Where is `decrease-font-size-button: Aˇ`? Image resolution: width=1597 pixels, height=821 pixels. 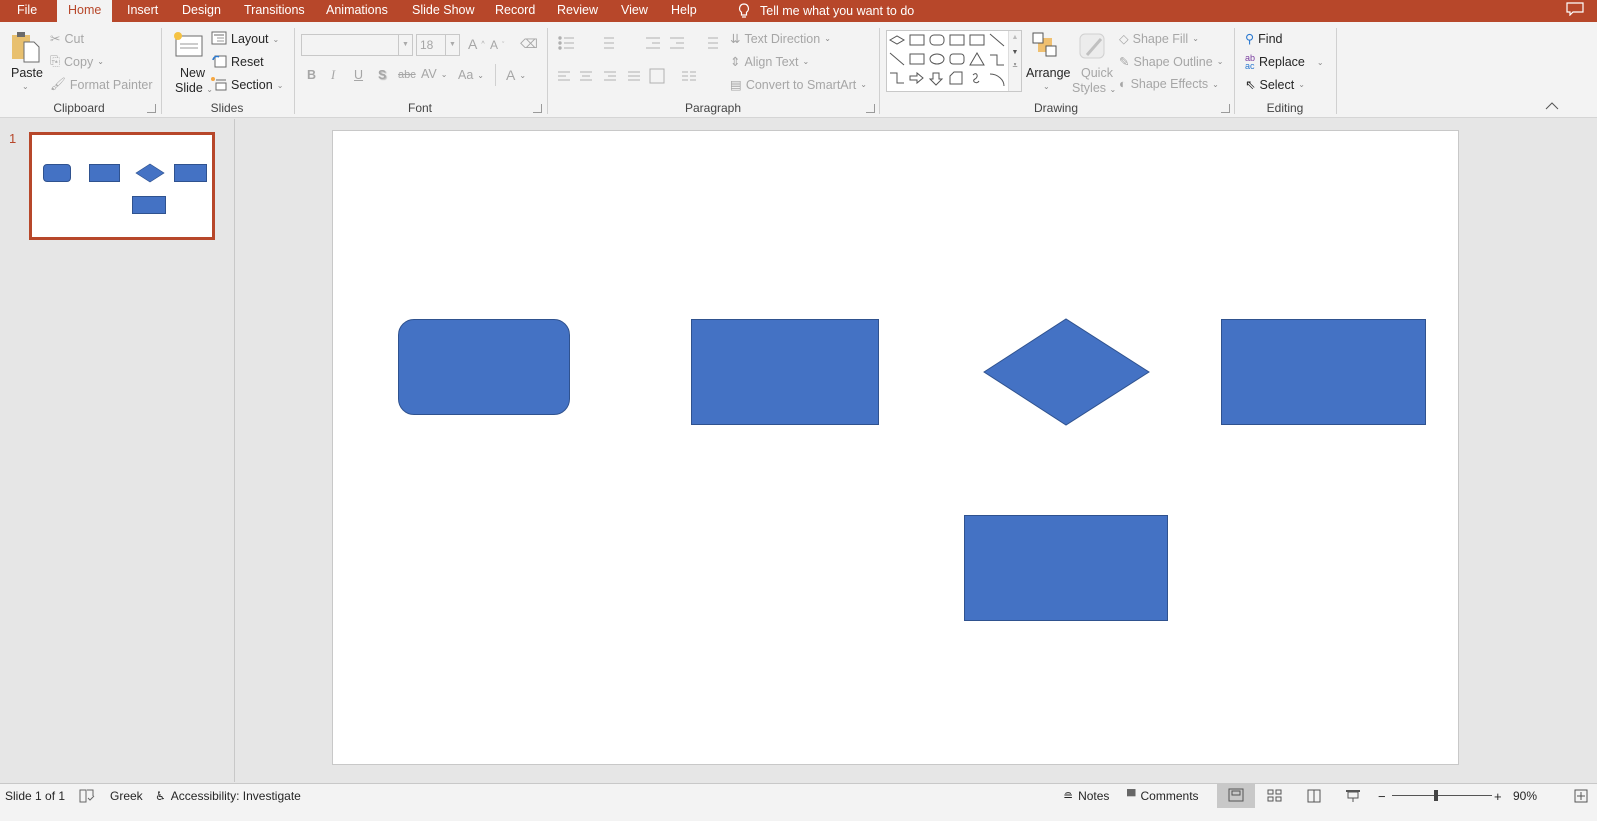
decrease-font-size-button: Aˇ is located at coordinates (497, 45).